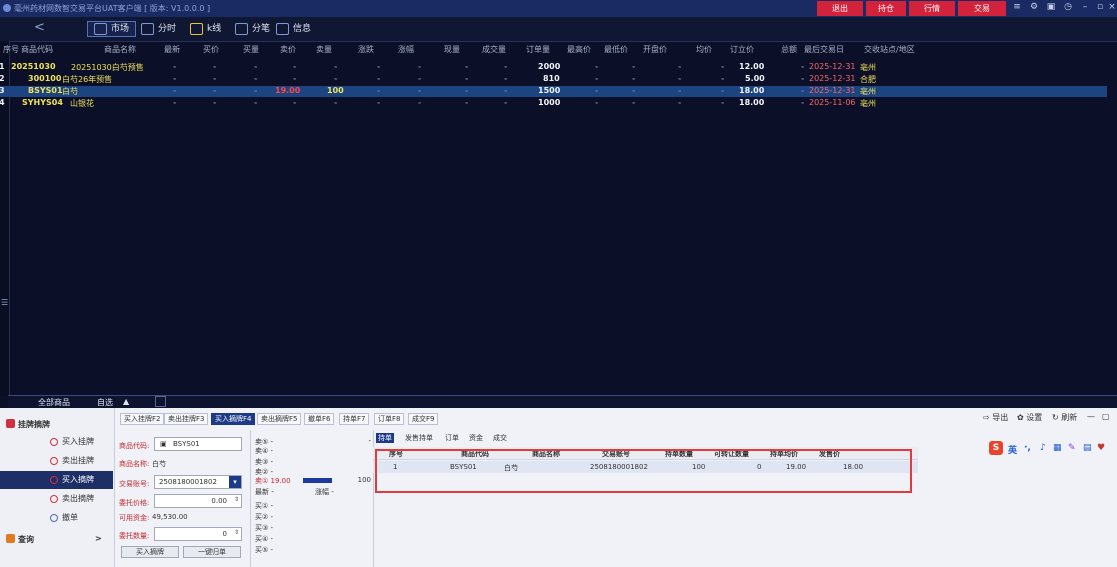 The height and width of the screenshot is (567, 1117). Describe the element at coordinates (385, 438) in the screenshot. I see `subtab-holdings: 持单` at that location.